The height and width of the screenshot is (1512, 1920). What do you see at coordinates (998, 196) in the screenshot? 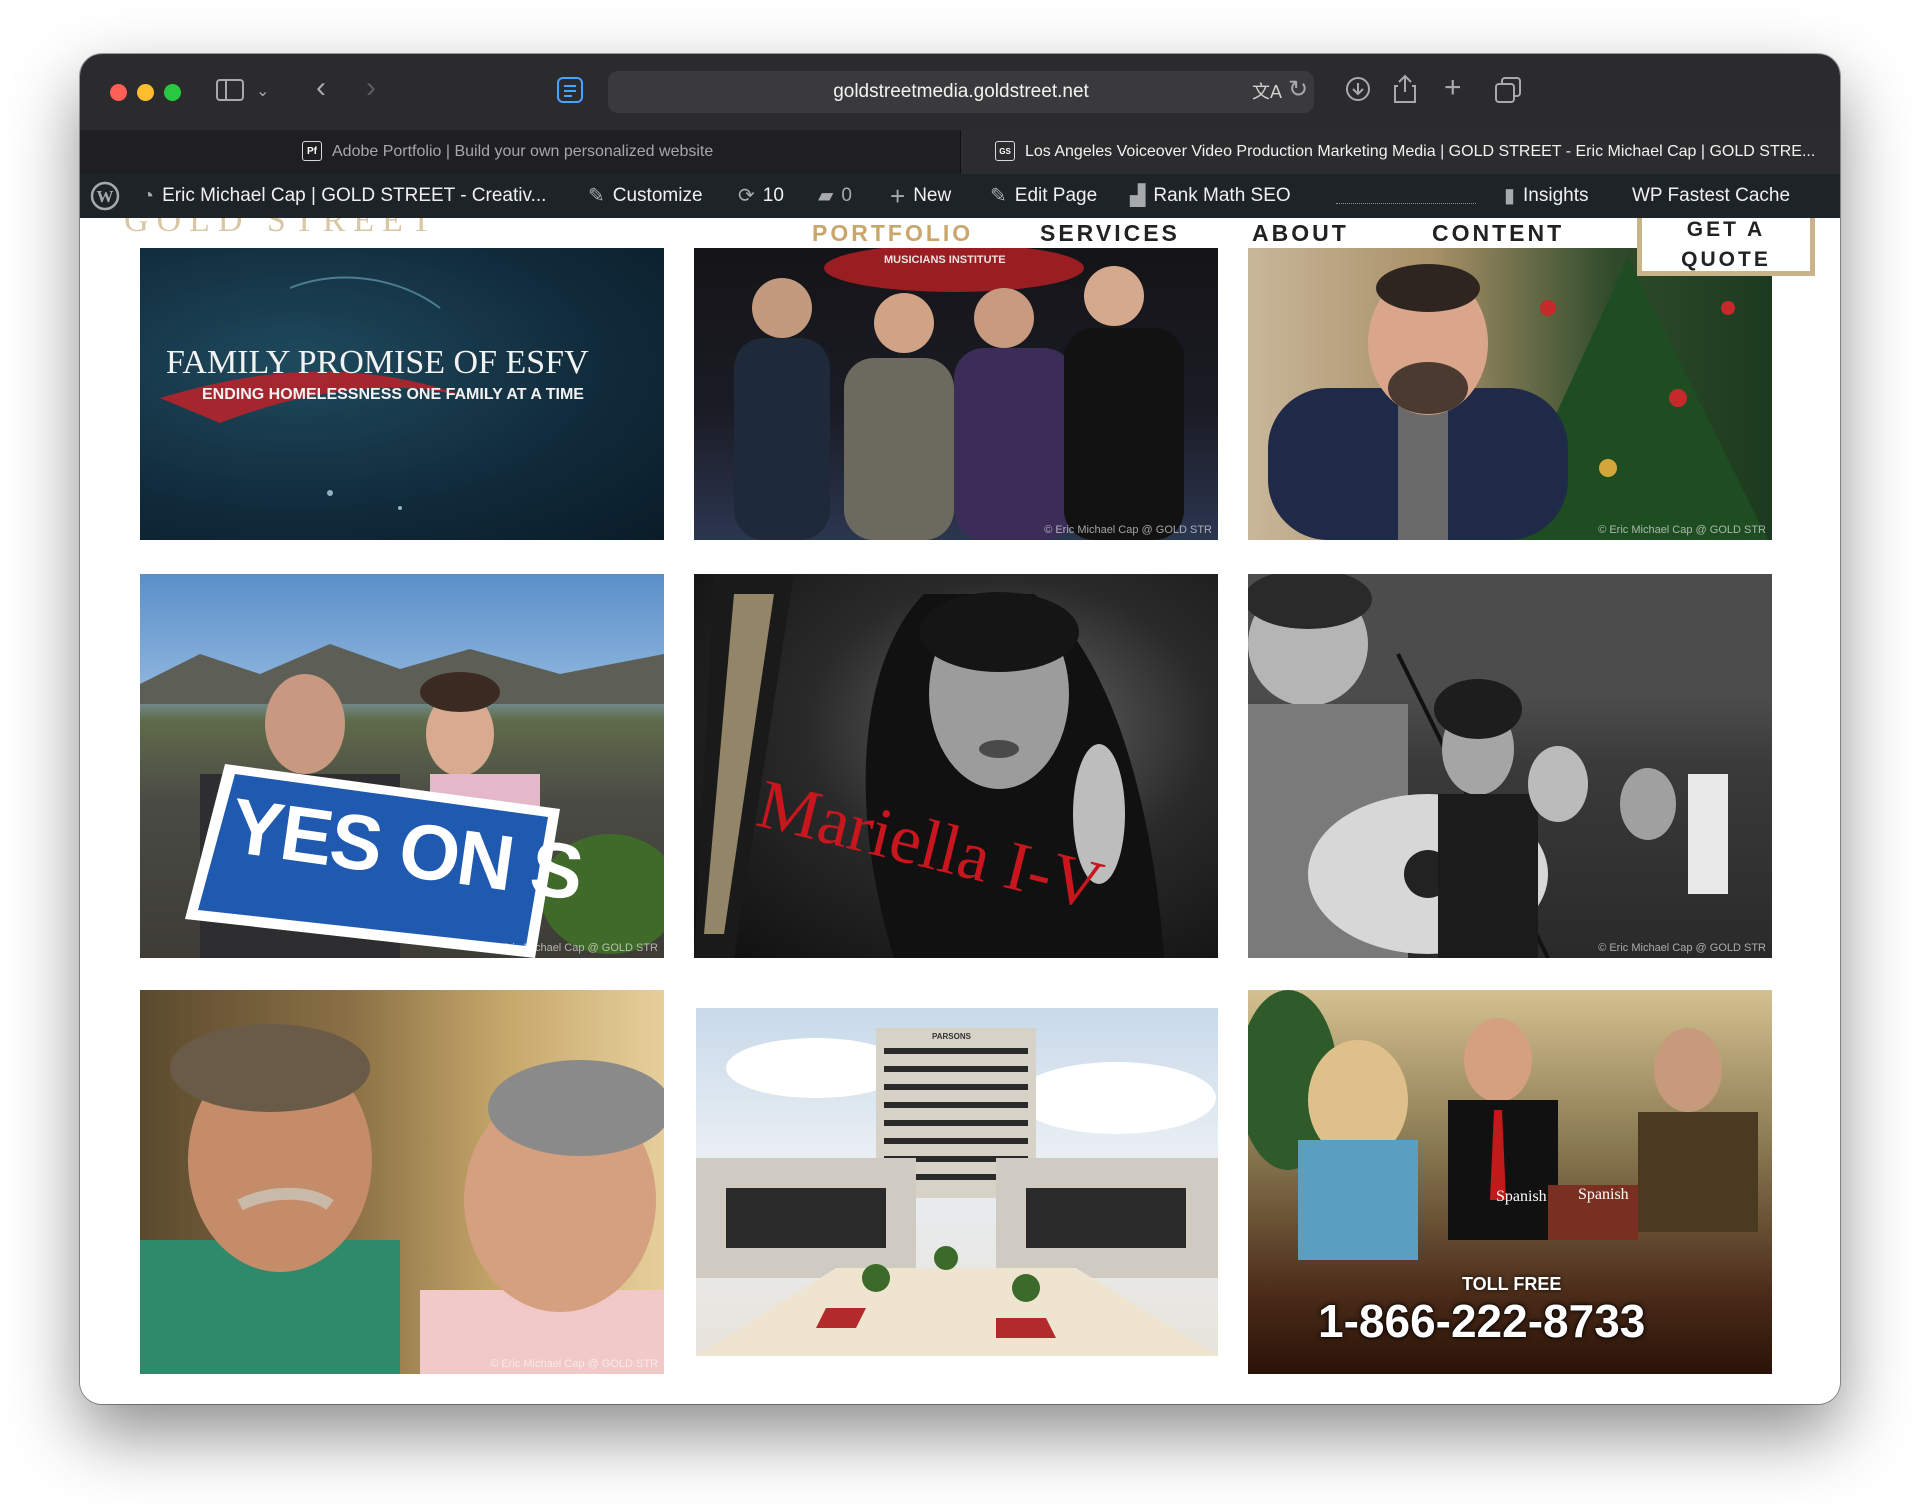
I see `pencil-icon: ✎` at bounding box center [998, 196].